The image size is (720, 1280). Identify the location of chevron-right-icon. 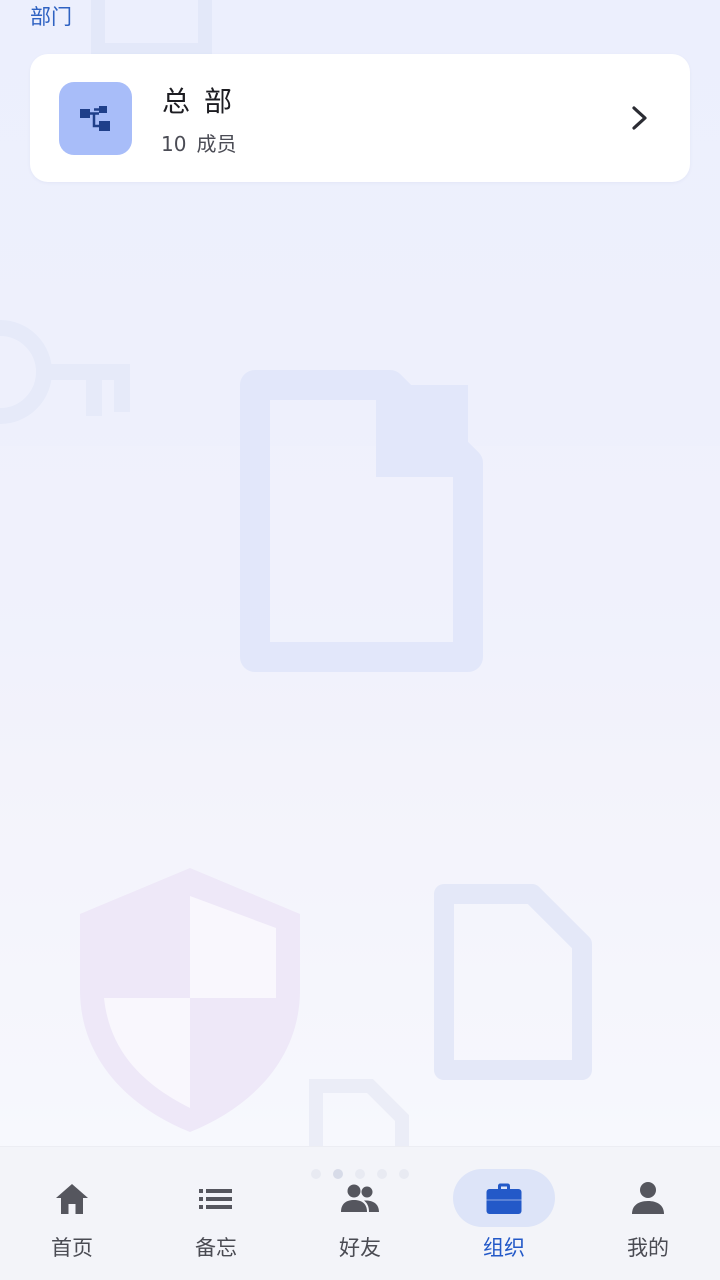
(639, 118).